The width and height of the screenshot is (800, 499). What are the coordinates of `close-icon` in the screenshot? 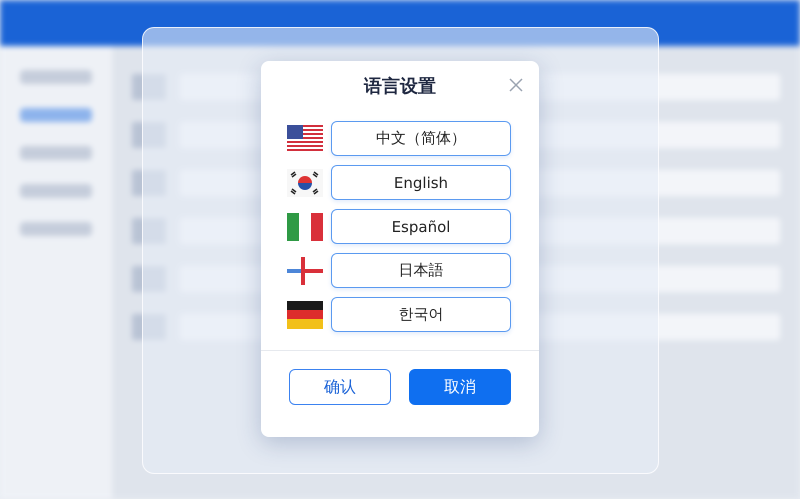 It's located at (516, 85).